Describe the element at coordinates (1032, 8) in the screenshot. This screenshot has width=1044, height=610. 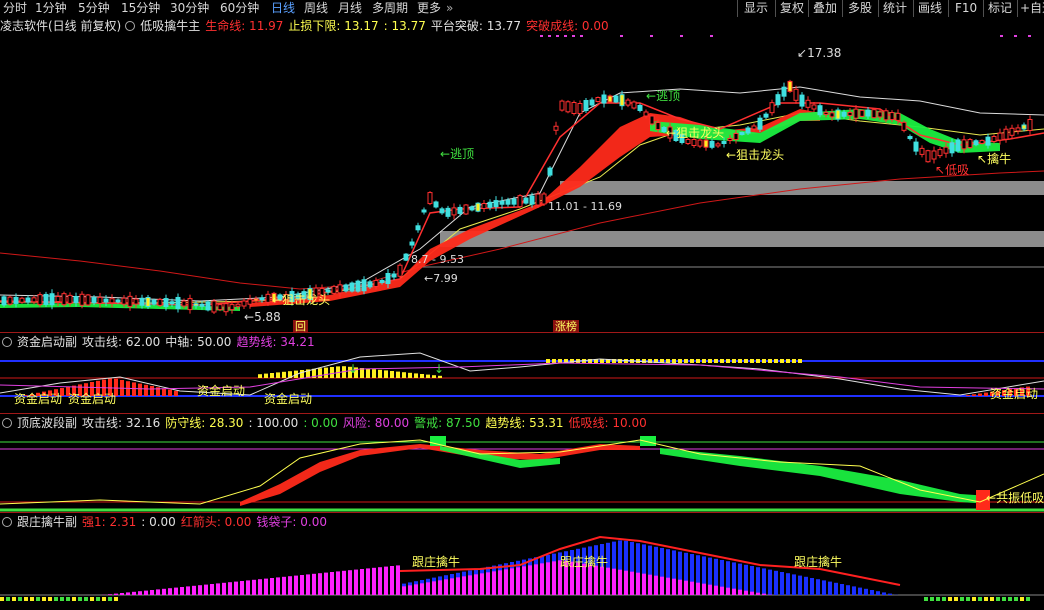
I see `add-watchlist-button: +自选` at that location.